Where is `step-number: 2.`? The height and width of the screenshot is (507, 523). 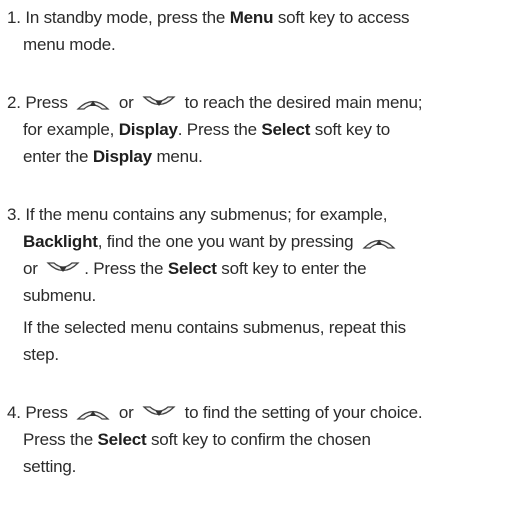 step-number: 2. is located at coordinates (14, 102).